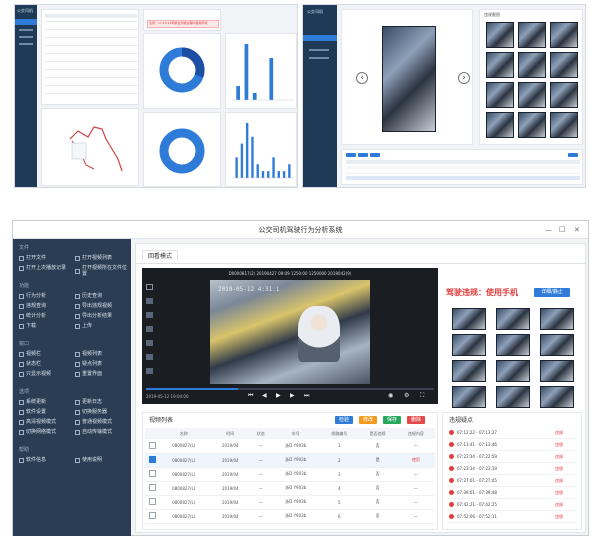 This screenshot has height=542, width=600. What do you see at coordinates (37, 432) in the screenshot?
I see `menu-item: 切换网络模式` at bounding box center [37, 432].